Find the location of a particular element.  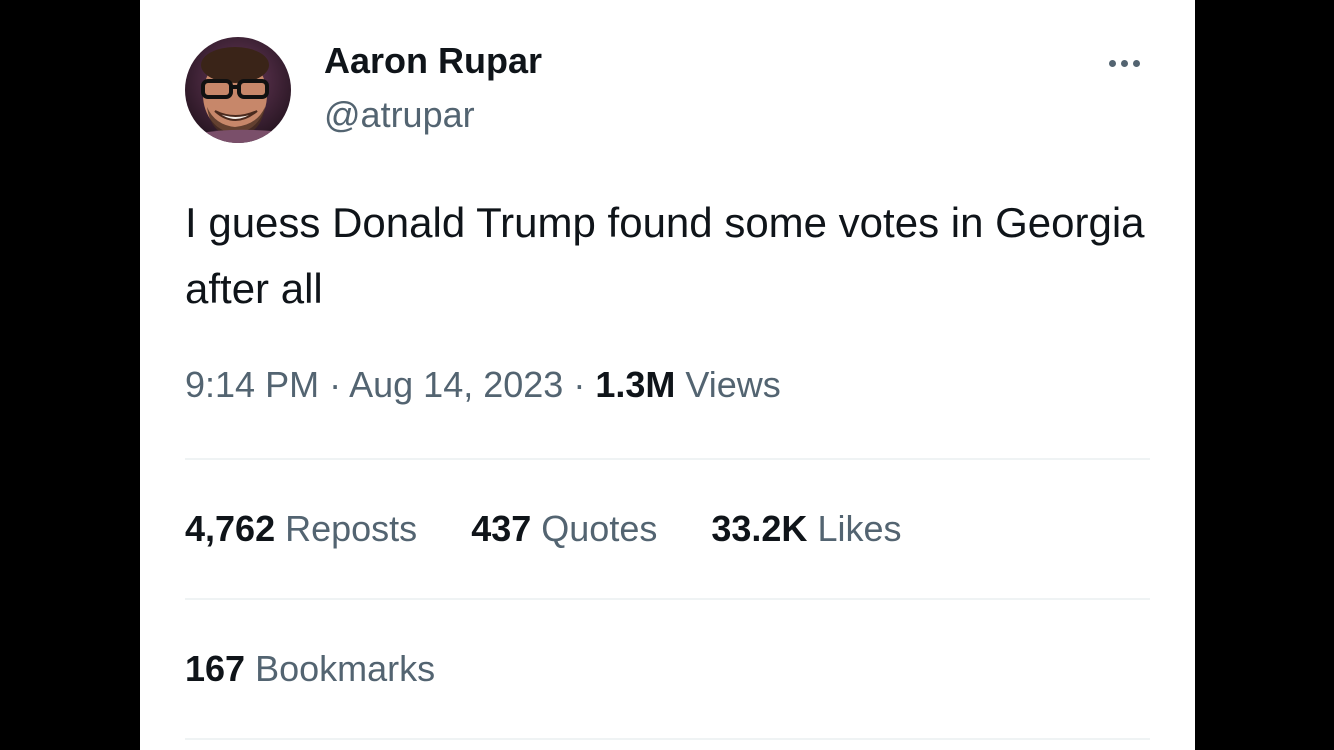

engagement-stats: 4,762 Reposts 437 Quotes 33.2K Likes is located at coordinates (543, 529).